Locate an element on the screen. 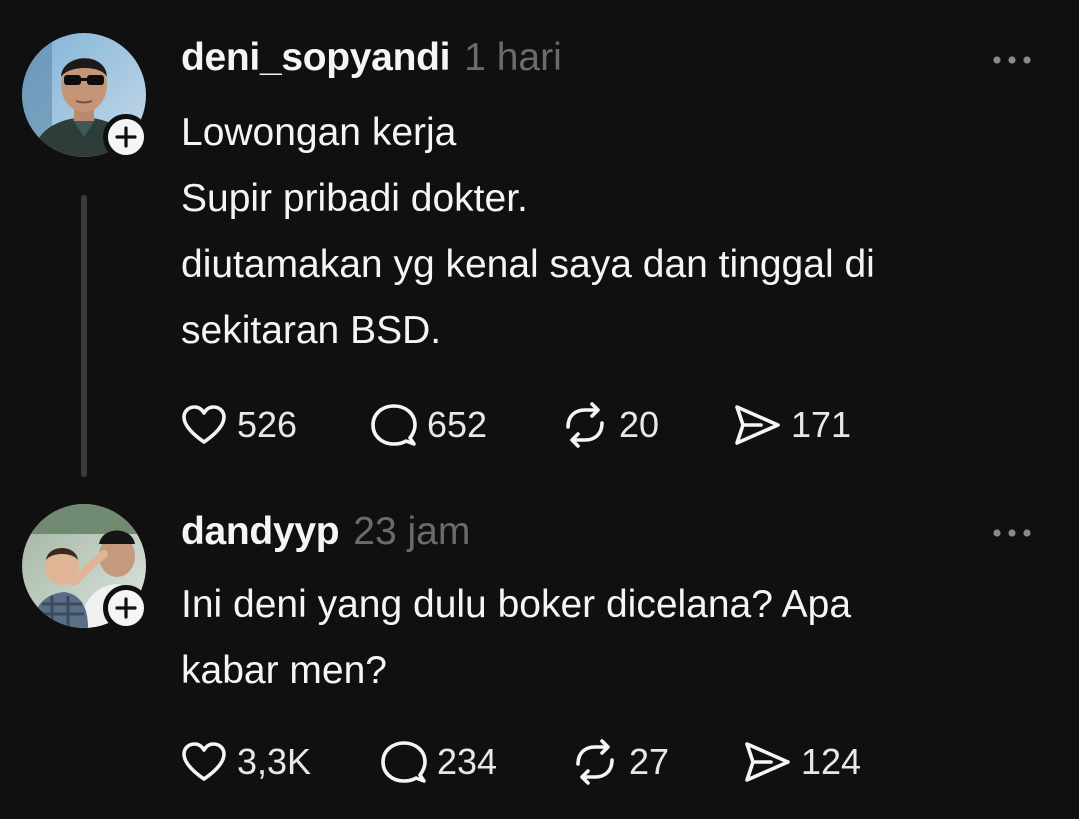 Image resolution: width=1079 pixels, height=819 pixels. timestamp: 23 jam is located at coordinates (412, 531).